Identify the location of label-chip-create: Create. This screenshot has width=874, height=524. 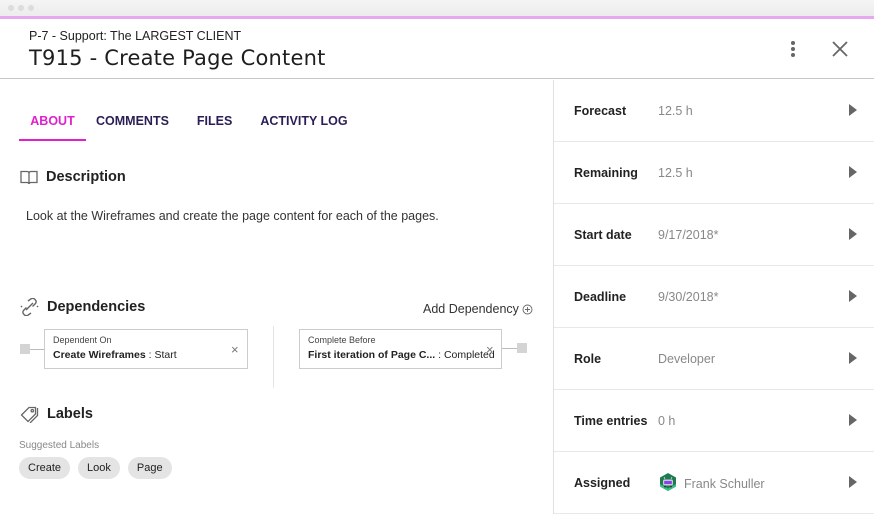
(45, 468).